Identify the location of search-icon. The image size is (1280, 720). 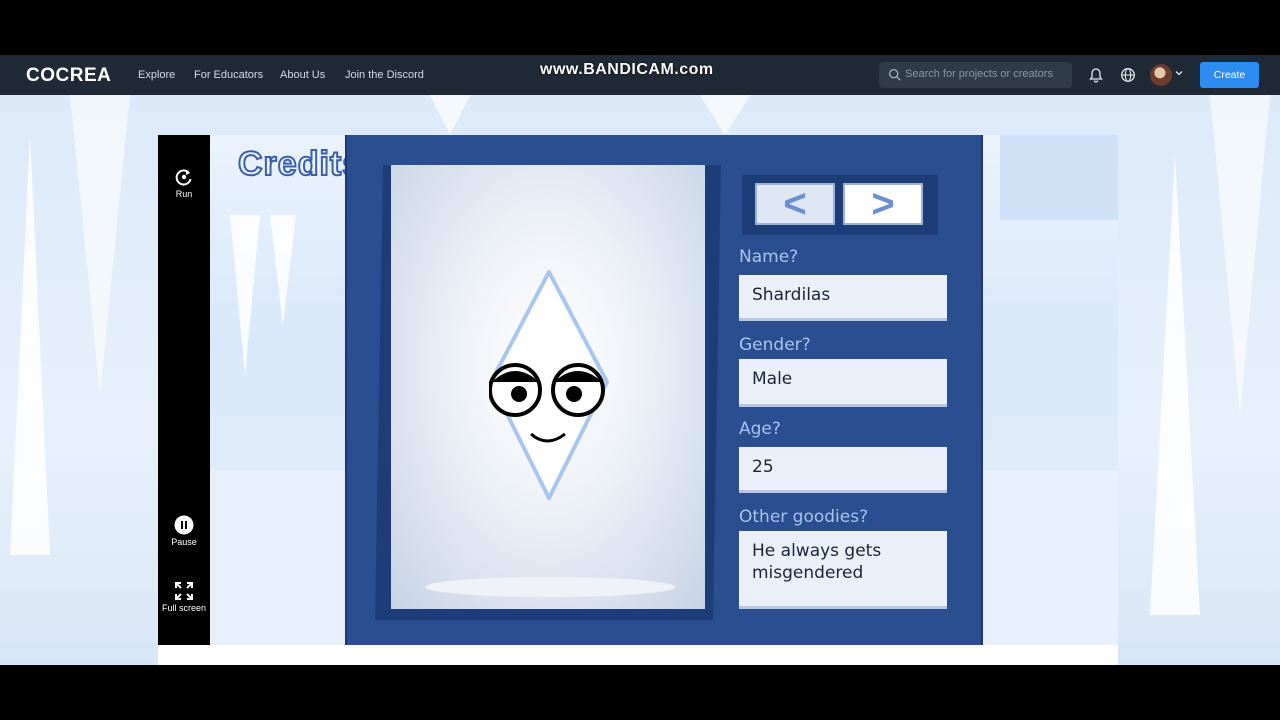
(894, 74).